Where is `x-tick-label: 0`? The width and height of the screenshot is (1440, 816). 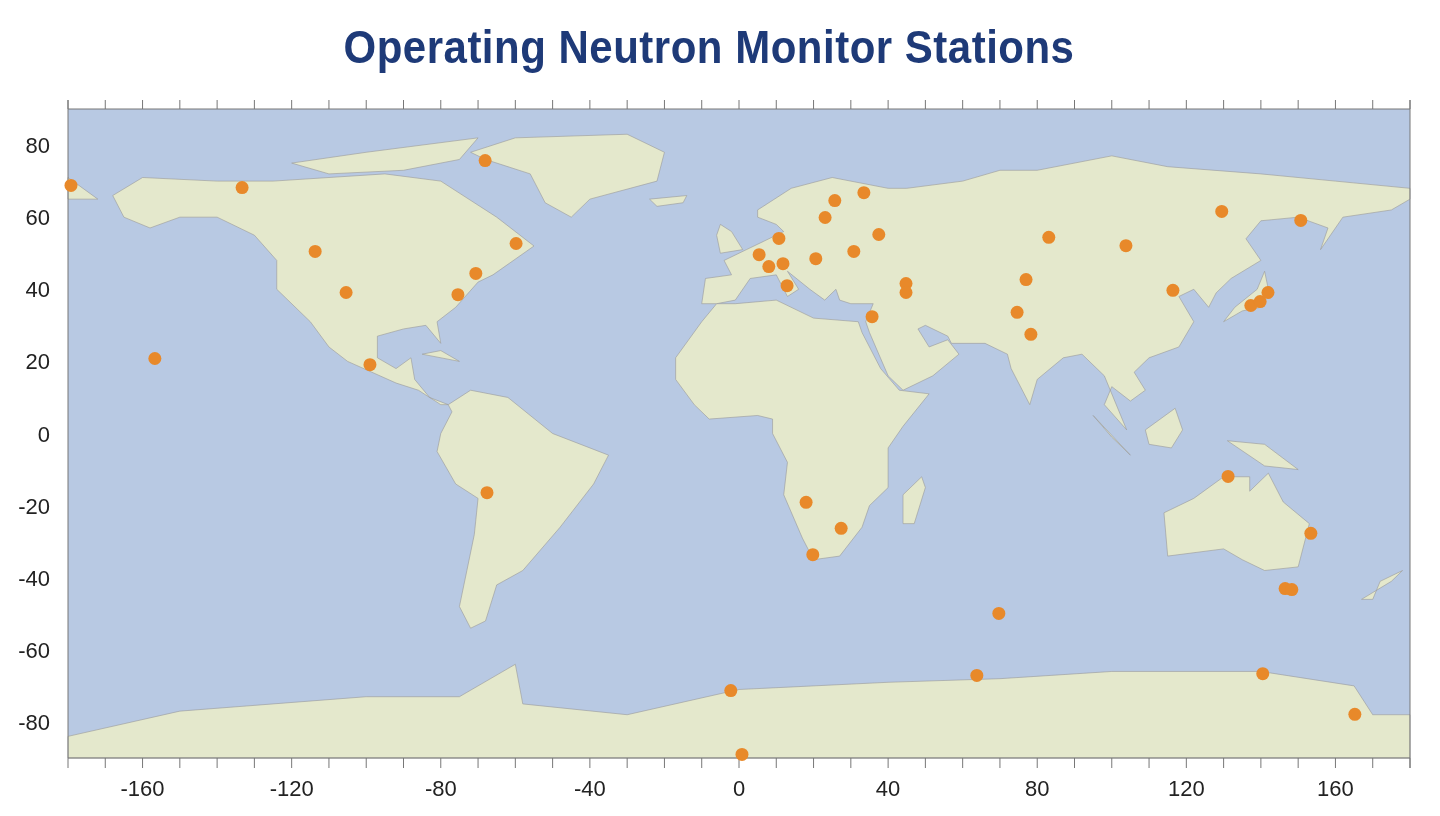
x-tick-label: 0 is located at coordinates (739, 788).